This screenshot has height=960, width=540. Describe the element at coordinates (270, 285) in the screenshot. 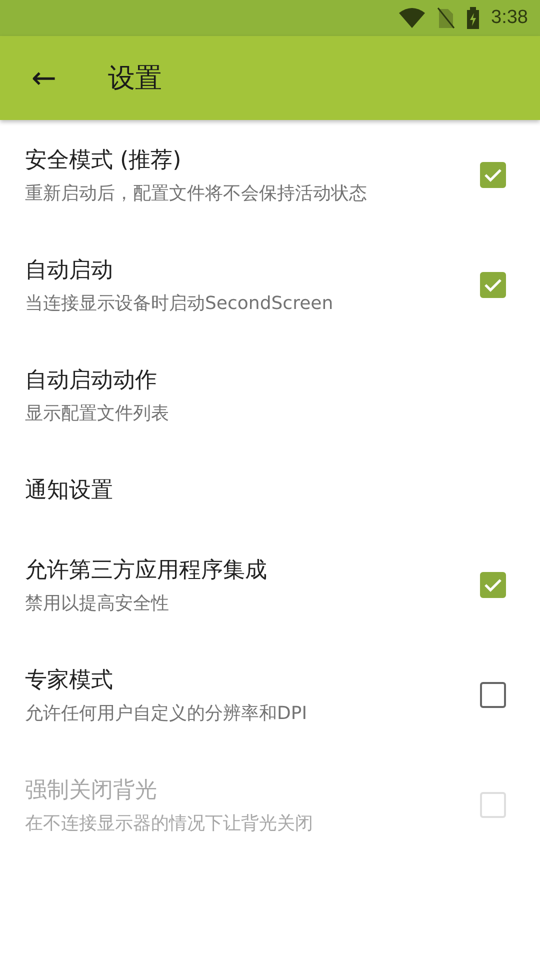

I see `setting-row: 自动启动 当连接显示设备时启动SecondScreen` at that location.